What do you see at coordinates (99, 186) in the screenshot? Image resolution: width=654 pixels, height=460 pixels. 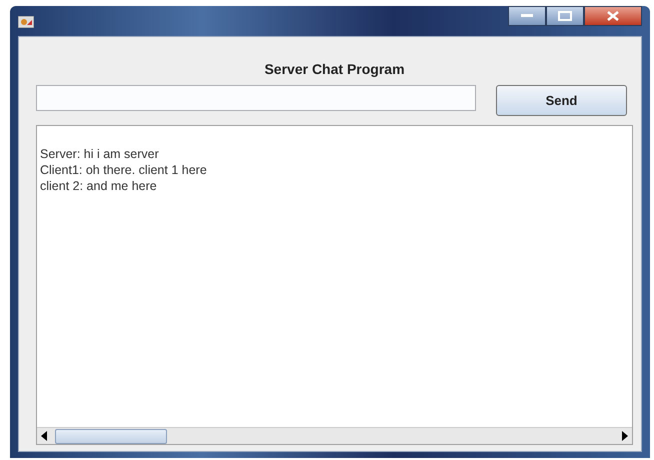 I see `chat-message: client 2: and me here` at bounding box center [99, 186].